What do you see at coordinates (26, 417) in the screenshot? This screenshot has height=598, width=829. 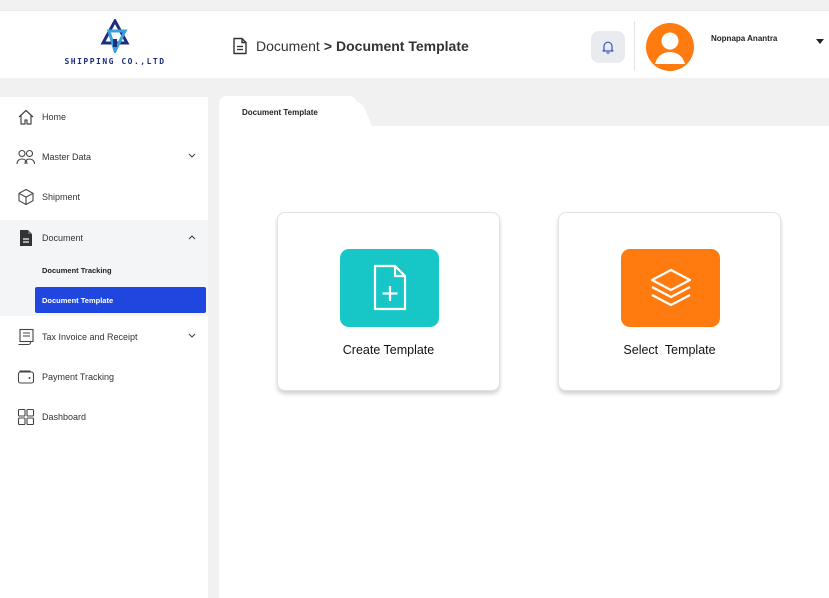 I see `grid-icon` at bounding box center [26, 417].